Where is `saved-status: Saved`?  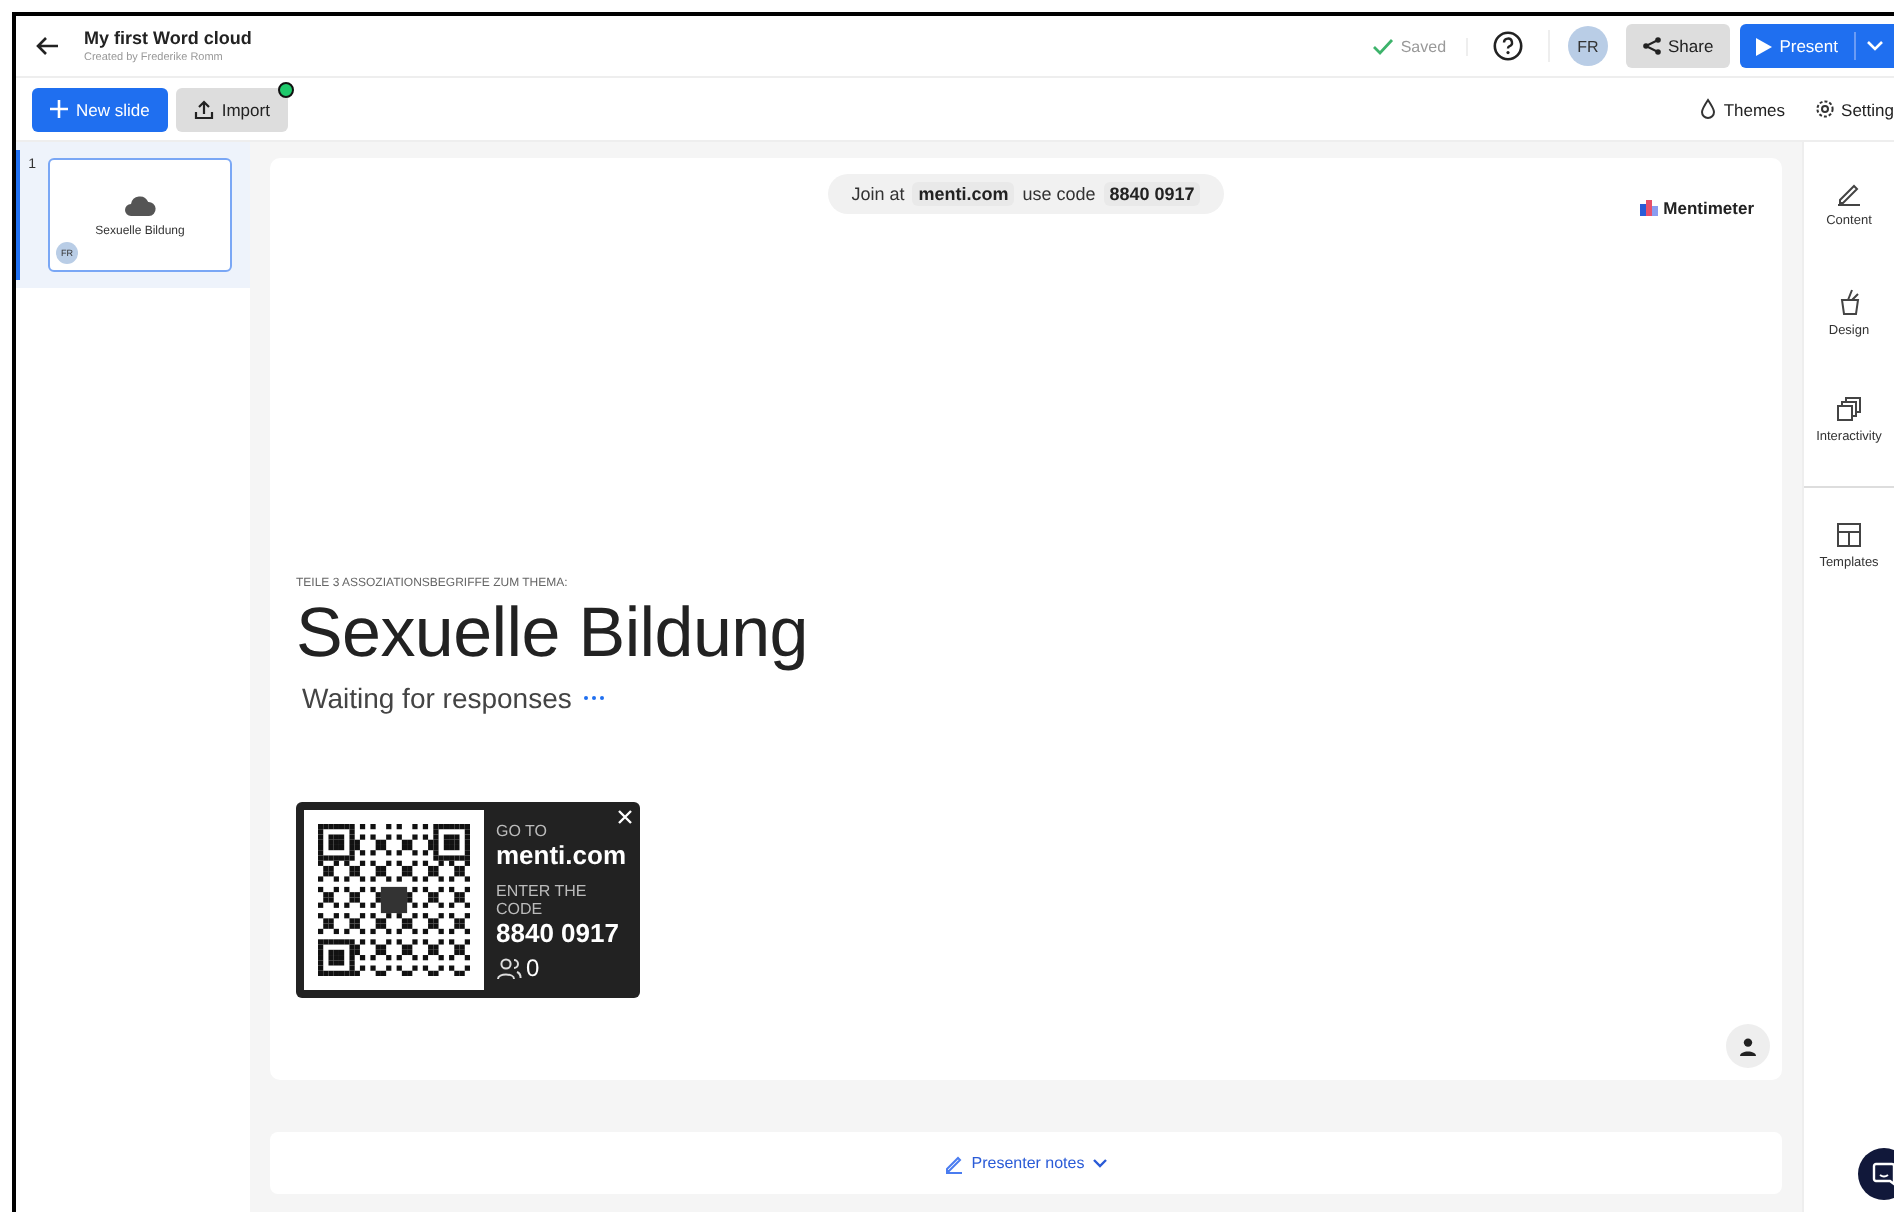 saved-status: Saved is located at coordinates (1423, 46).